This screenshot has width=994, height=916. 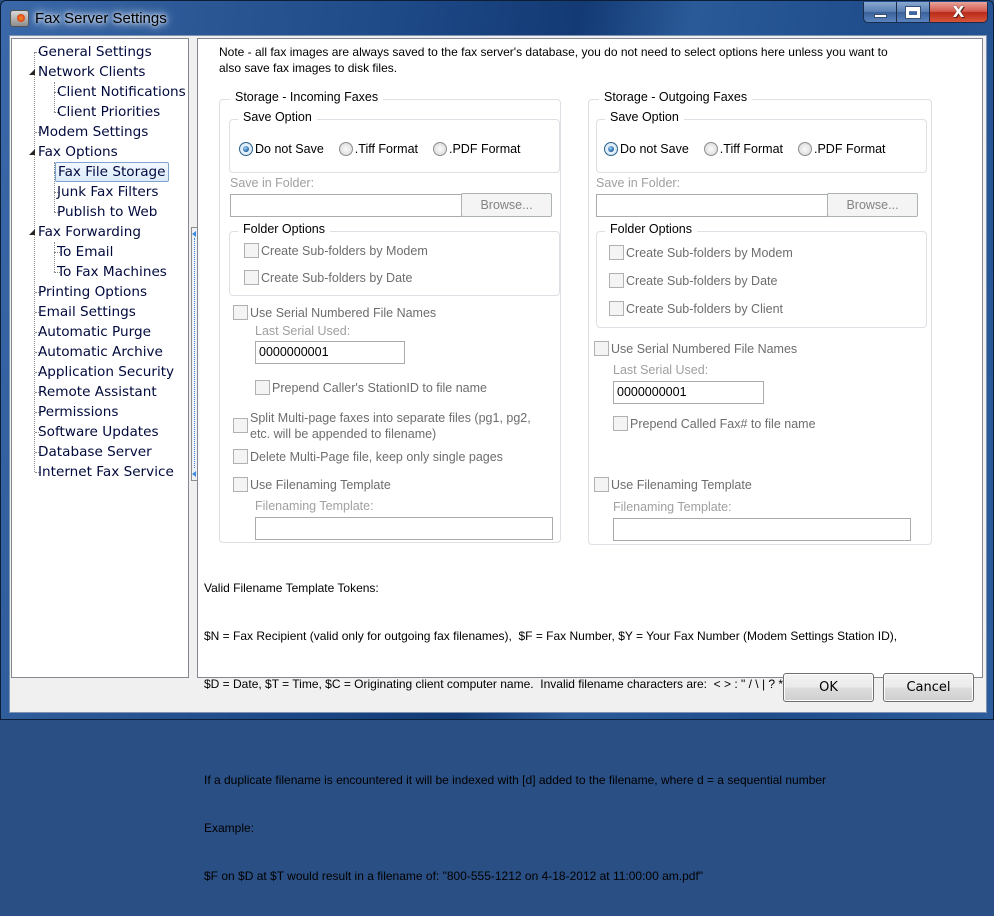 I want to click on outgoing-radio-tiff: .Tiff Format, so click(x=743, y=149).